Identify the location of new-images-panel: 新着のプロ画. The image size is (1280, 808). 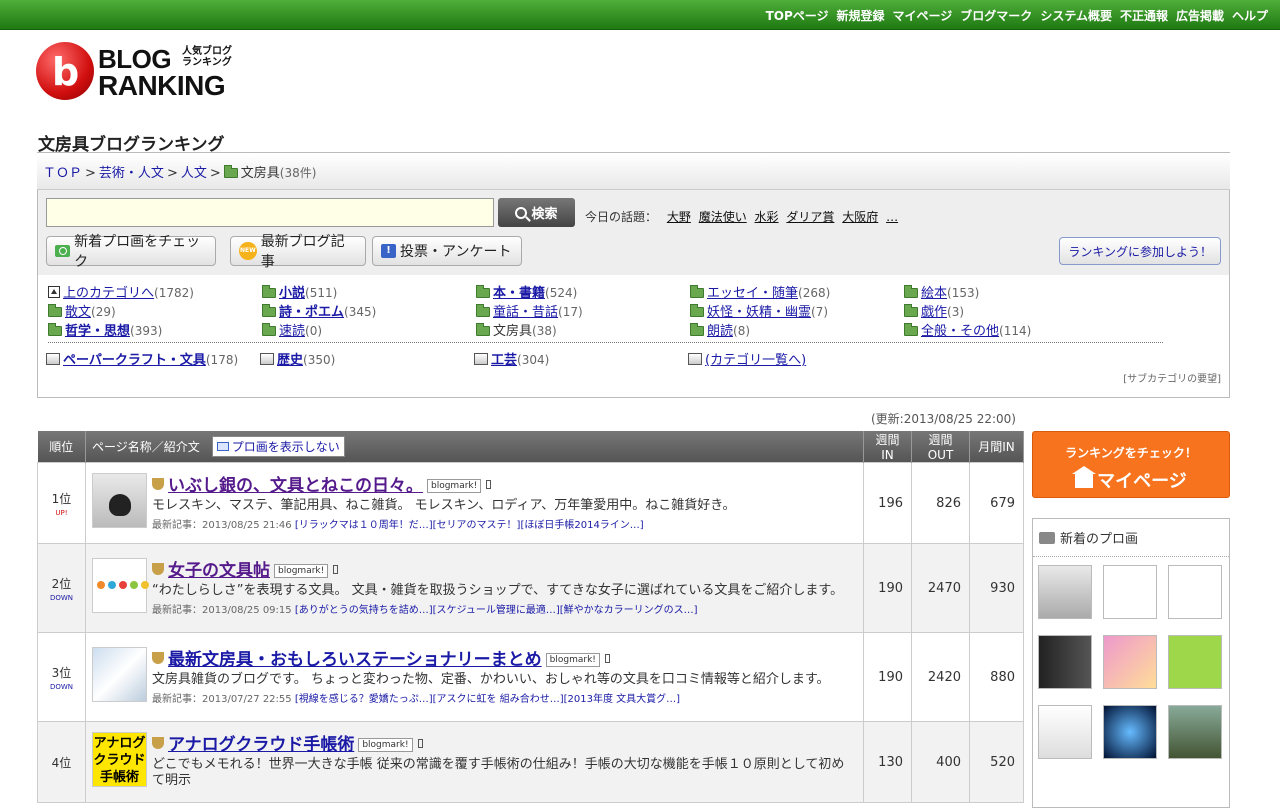
(1131, 663).